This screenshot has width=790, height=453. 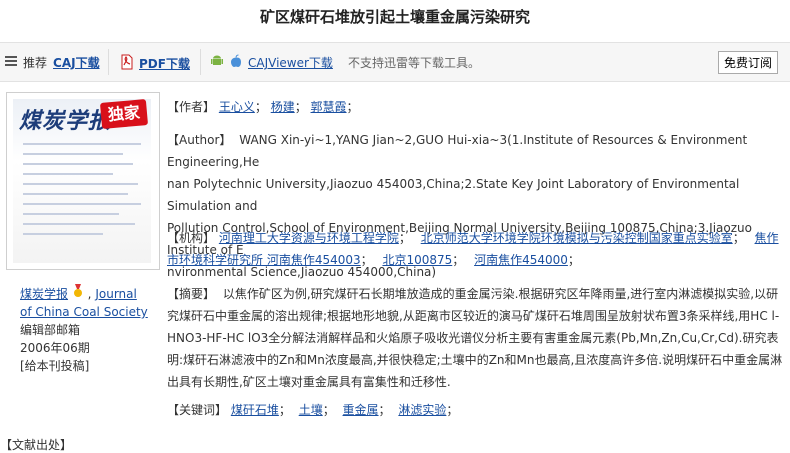 I want to click on journal-cover: 煤炭学报 独家, so click(x=83, y=181).